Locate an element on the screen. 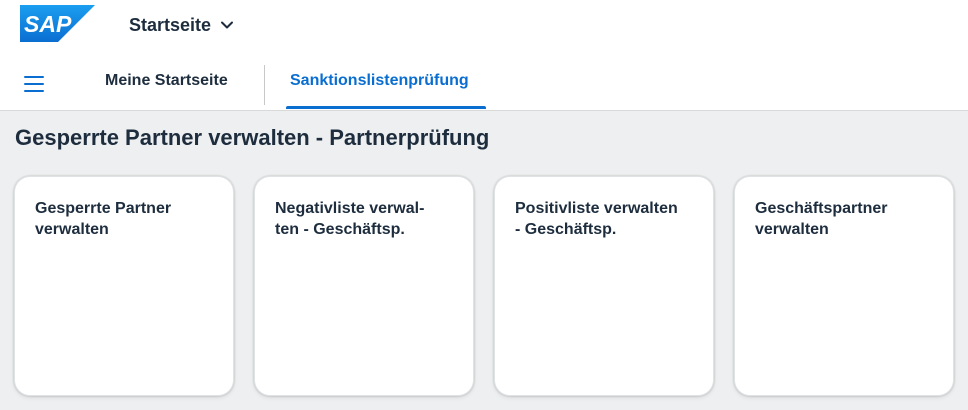 The height and width of the screenshot is (410, 968). tab-separator is located at coordinates (264, 85).